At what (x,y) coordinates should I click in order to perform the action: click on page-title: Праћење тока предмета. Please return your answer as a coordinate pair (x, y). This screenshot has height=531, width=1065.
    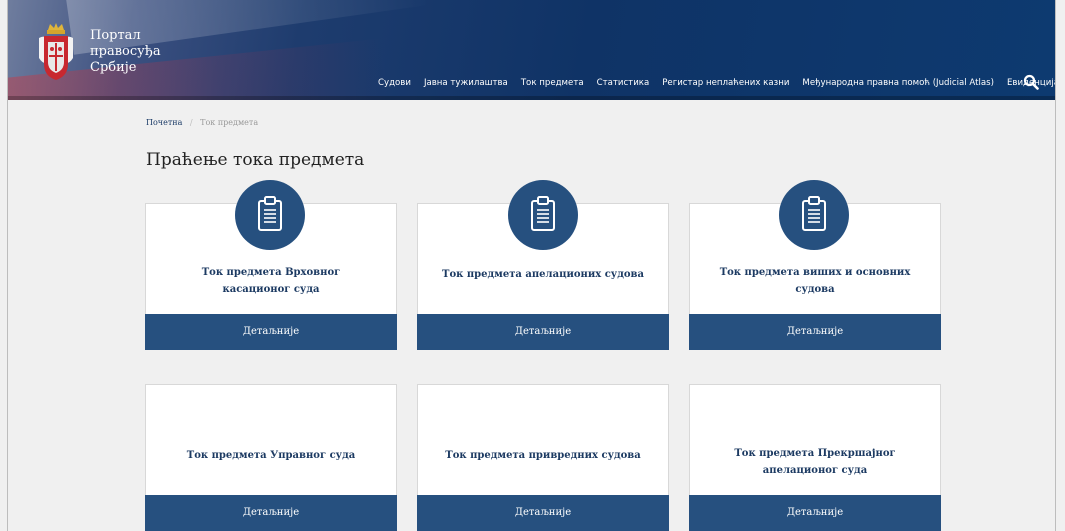
    Looking at the image, I should click on (255, 160).